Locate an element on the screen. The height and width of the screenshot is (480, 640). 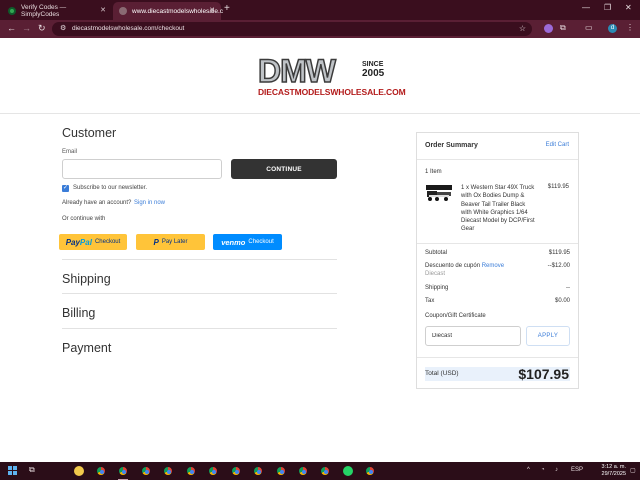
simplycodes-favicon-icon is located at coordinates (12, 11).